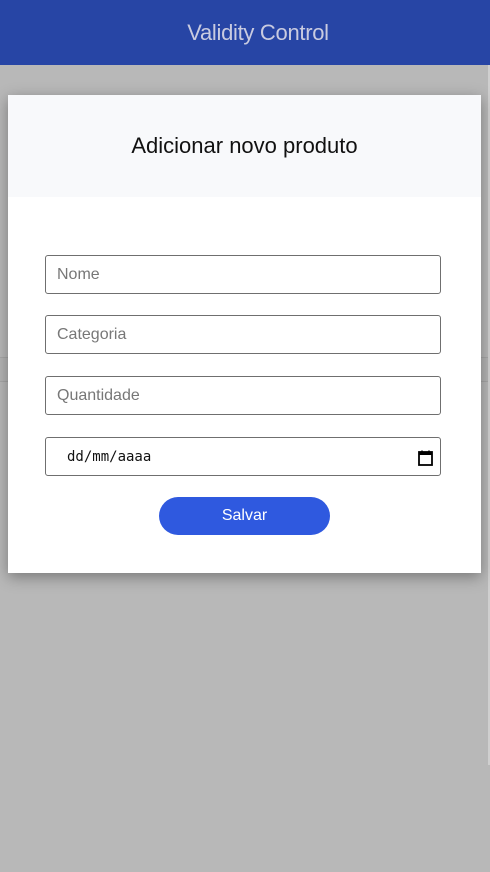 Image resolution: width=490 pixels, height=872 pixels. What do you see at coordinates (243, 456) in the screenshot?
I see `date-input: dd/mm/aaaa` at bounding box center [243, 456].